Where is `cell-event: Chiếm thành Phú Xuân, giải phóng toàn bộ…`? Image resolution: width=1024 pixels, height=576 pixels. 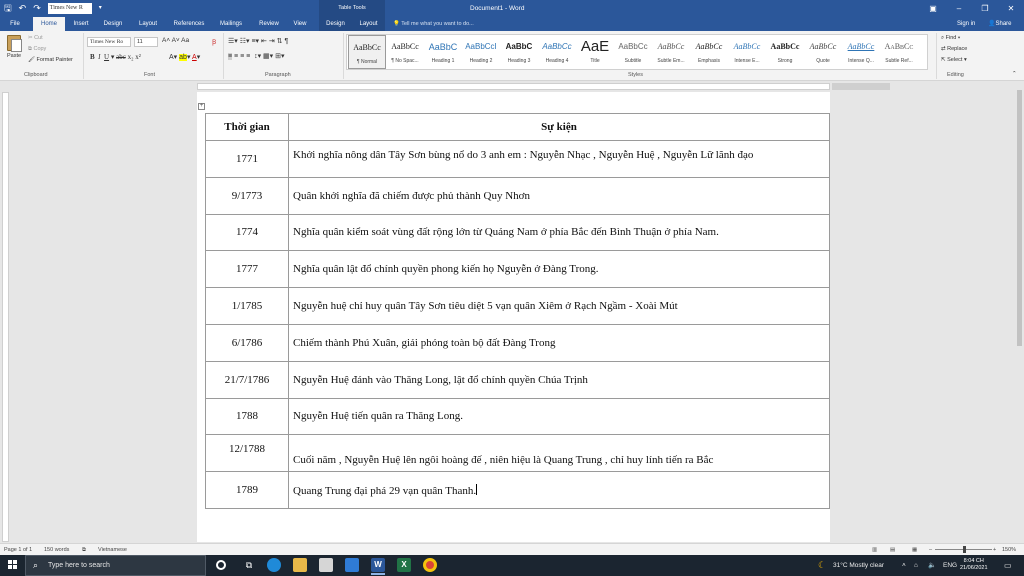
cell-event: Chiếm thành Phú Xuân, giải phóng toàn bộ… is located at coordinates (559, 342).